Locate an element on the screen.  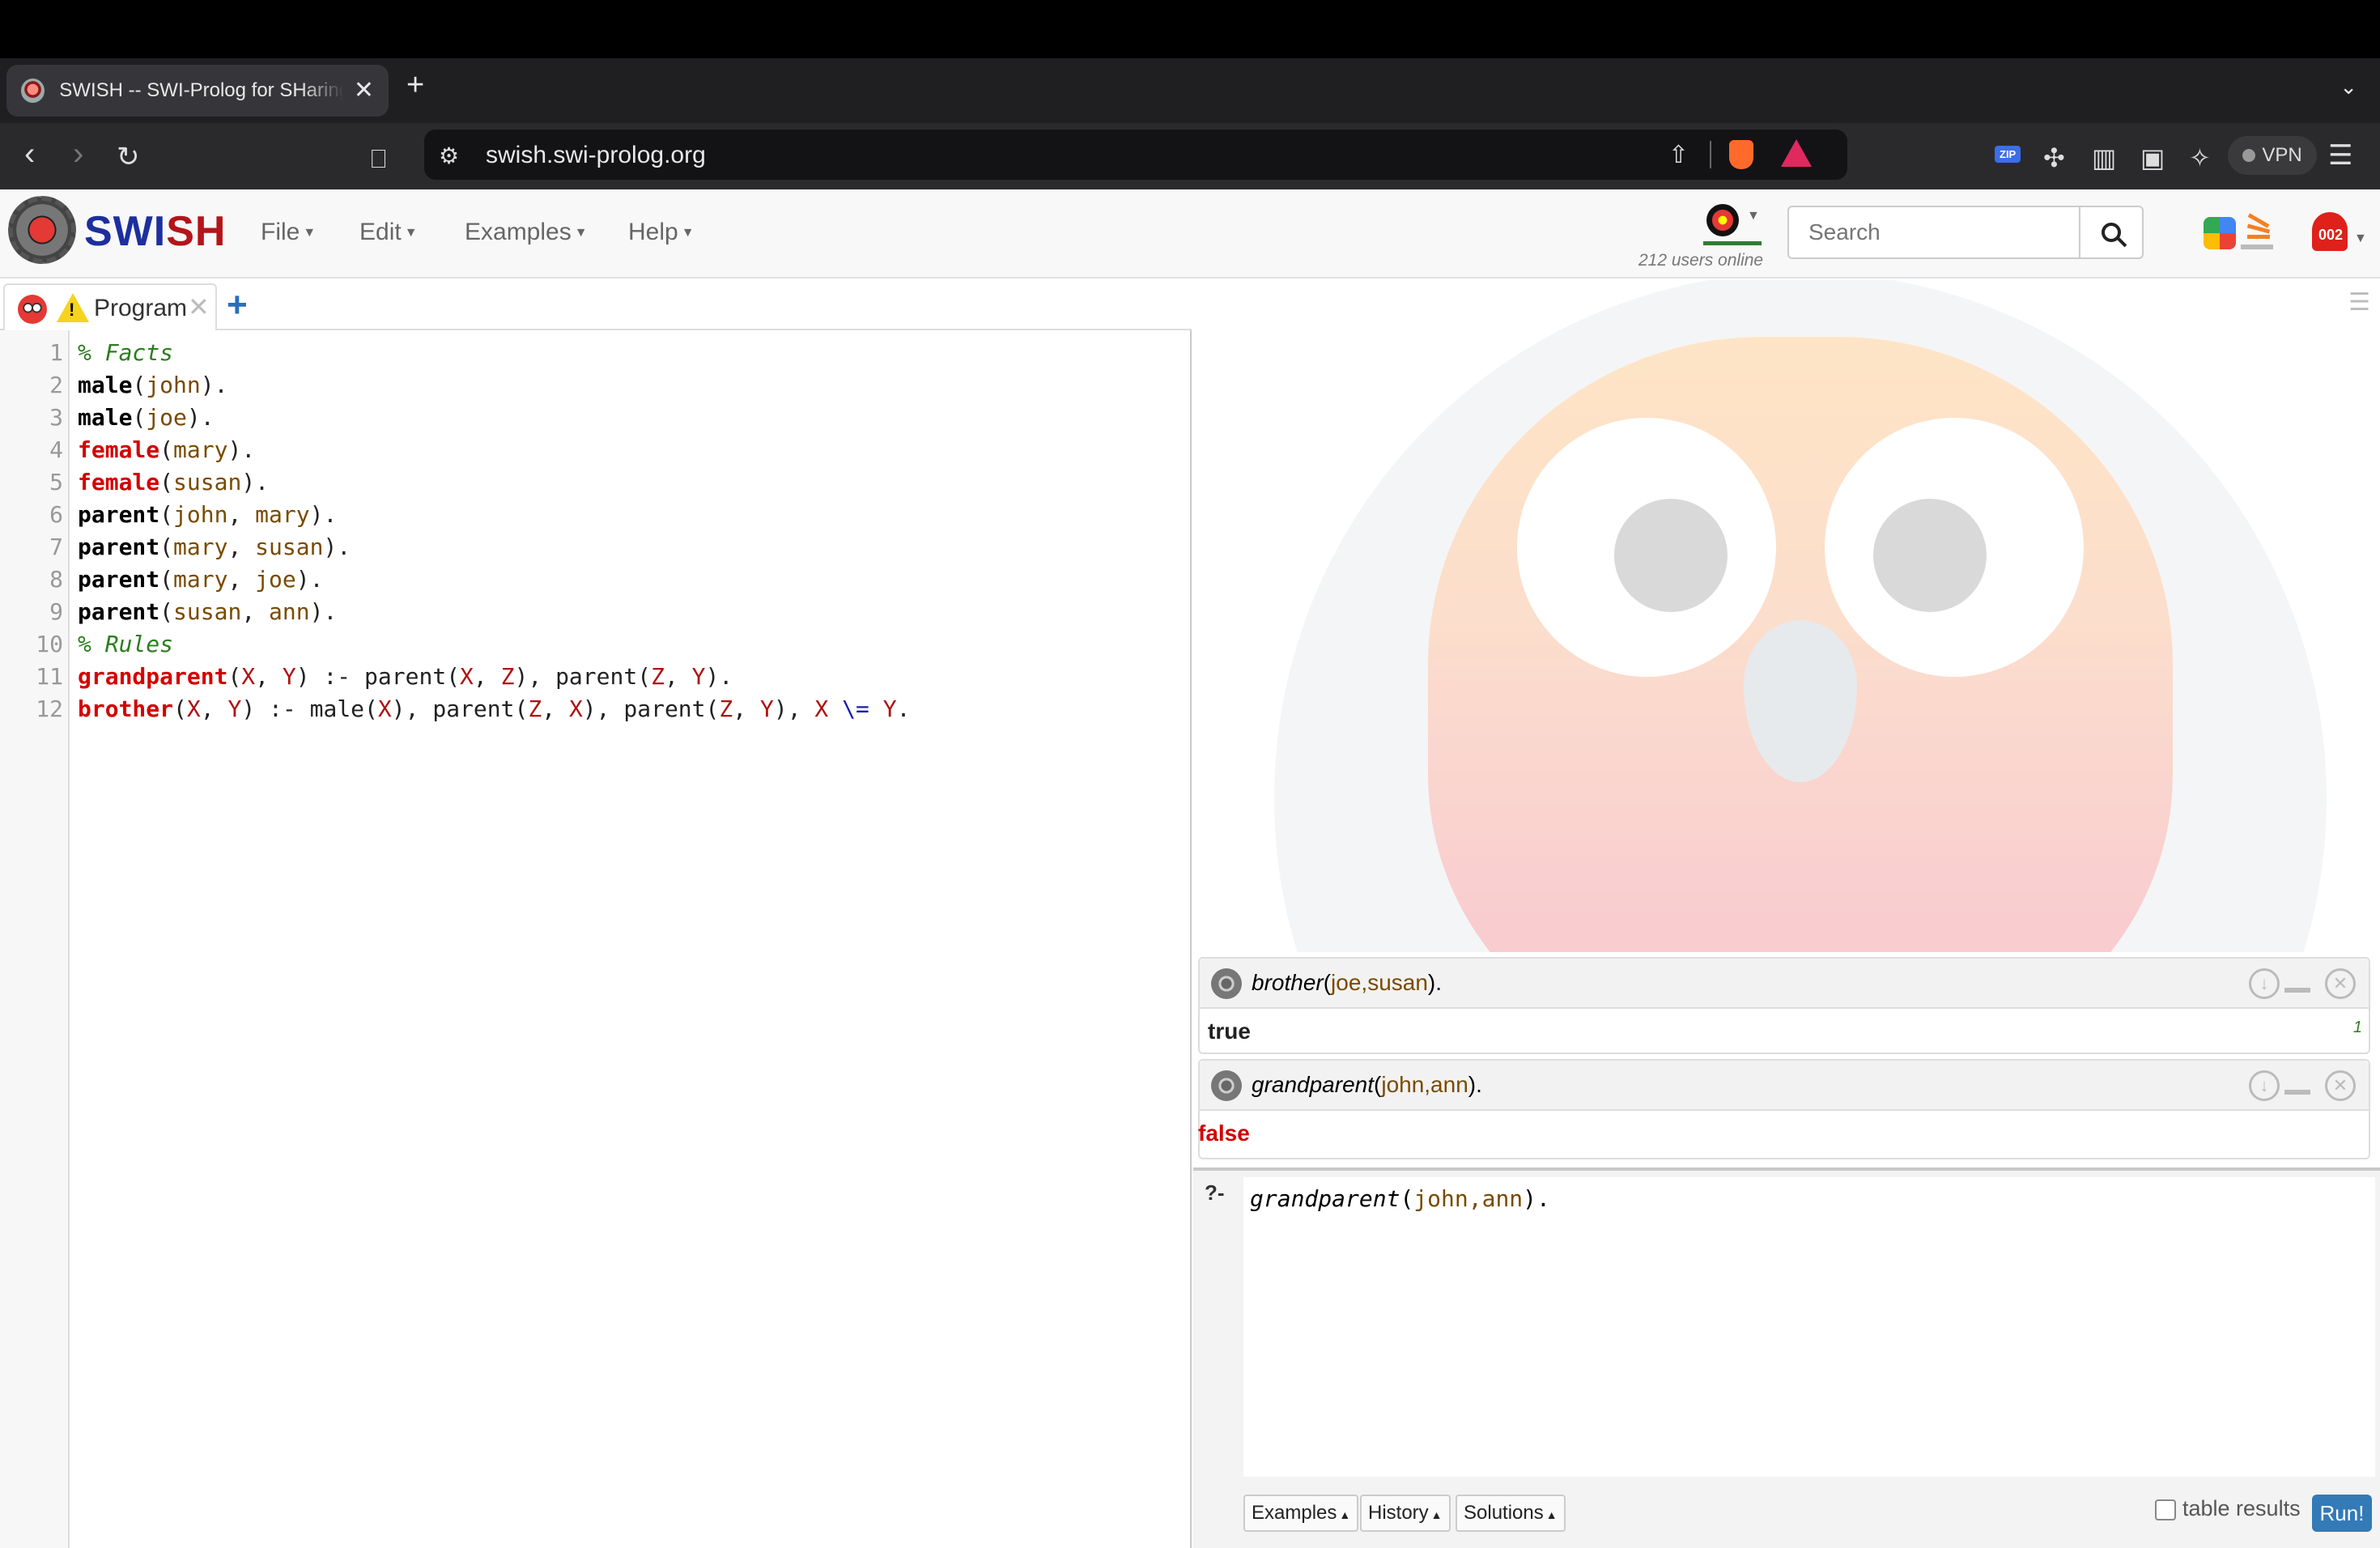
code-line-text: parent(mary, joe). is located at coordinates (201, 580).